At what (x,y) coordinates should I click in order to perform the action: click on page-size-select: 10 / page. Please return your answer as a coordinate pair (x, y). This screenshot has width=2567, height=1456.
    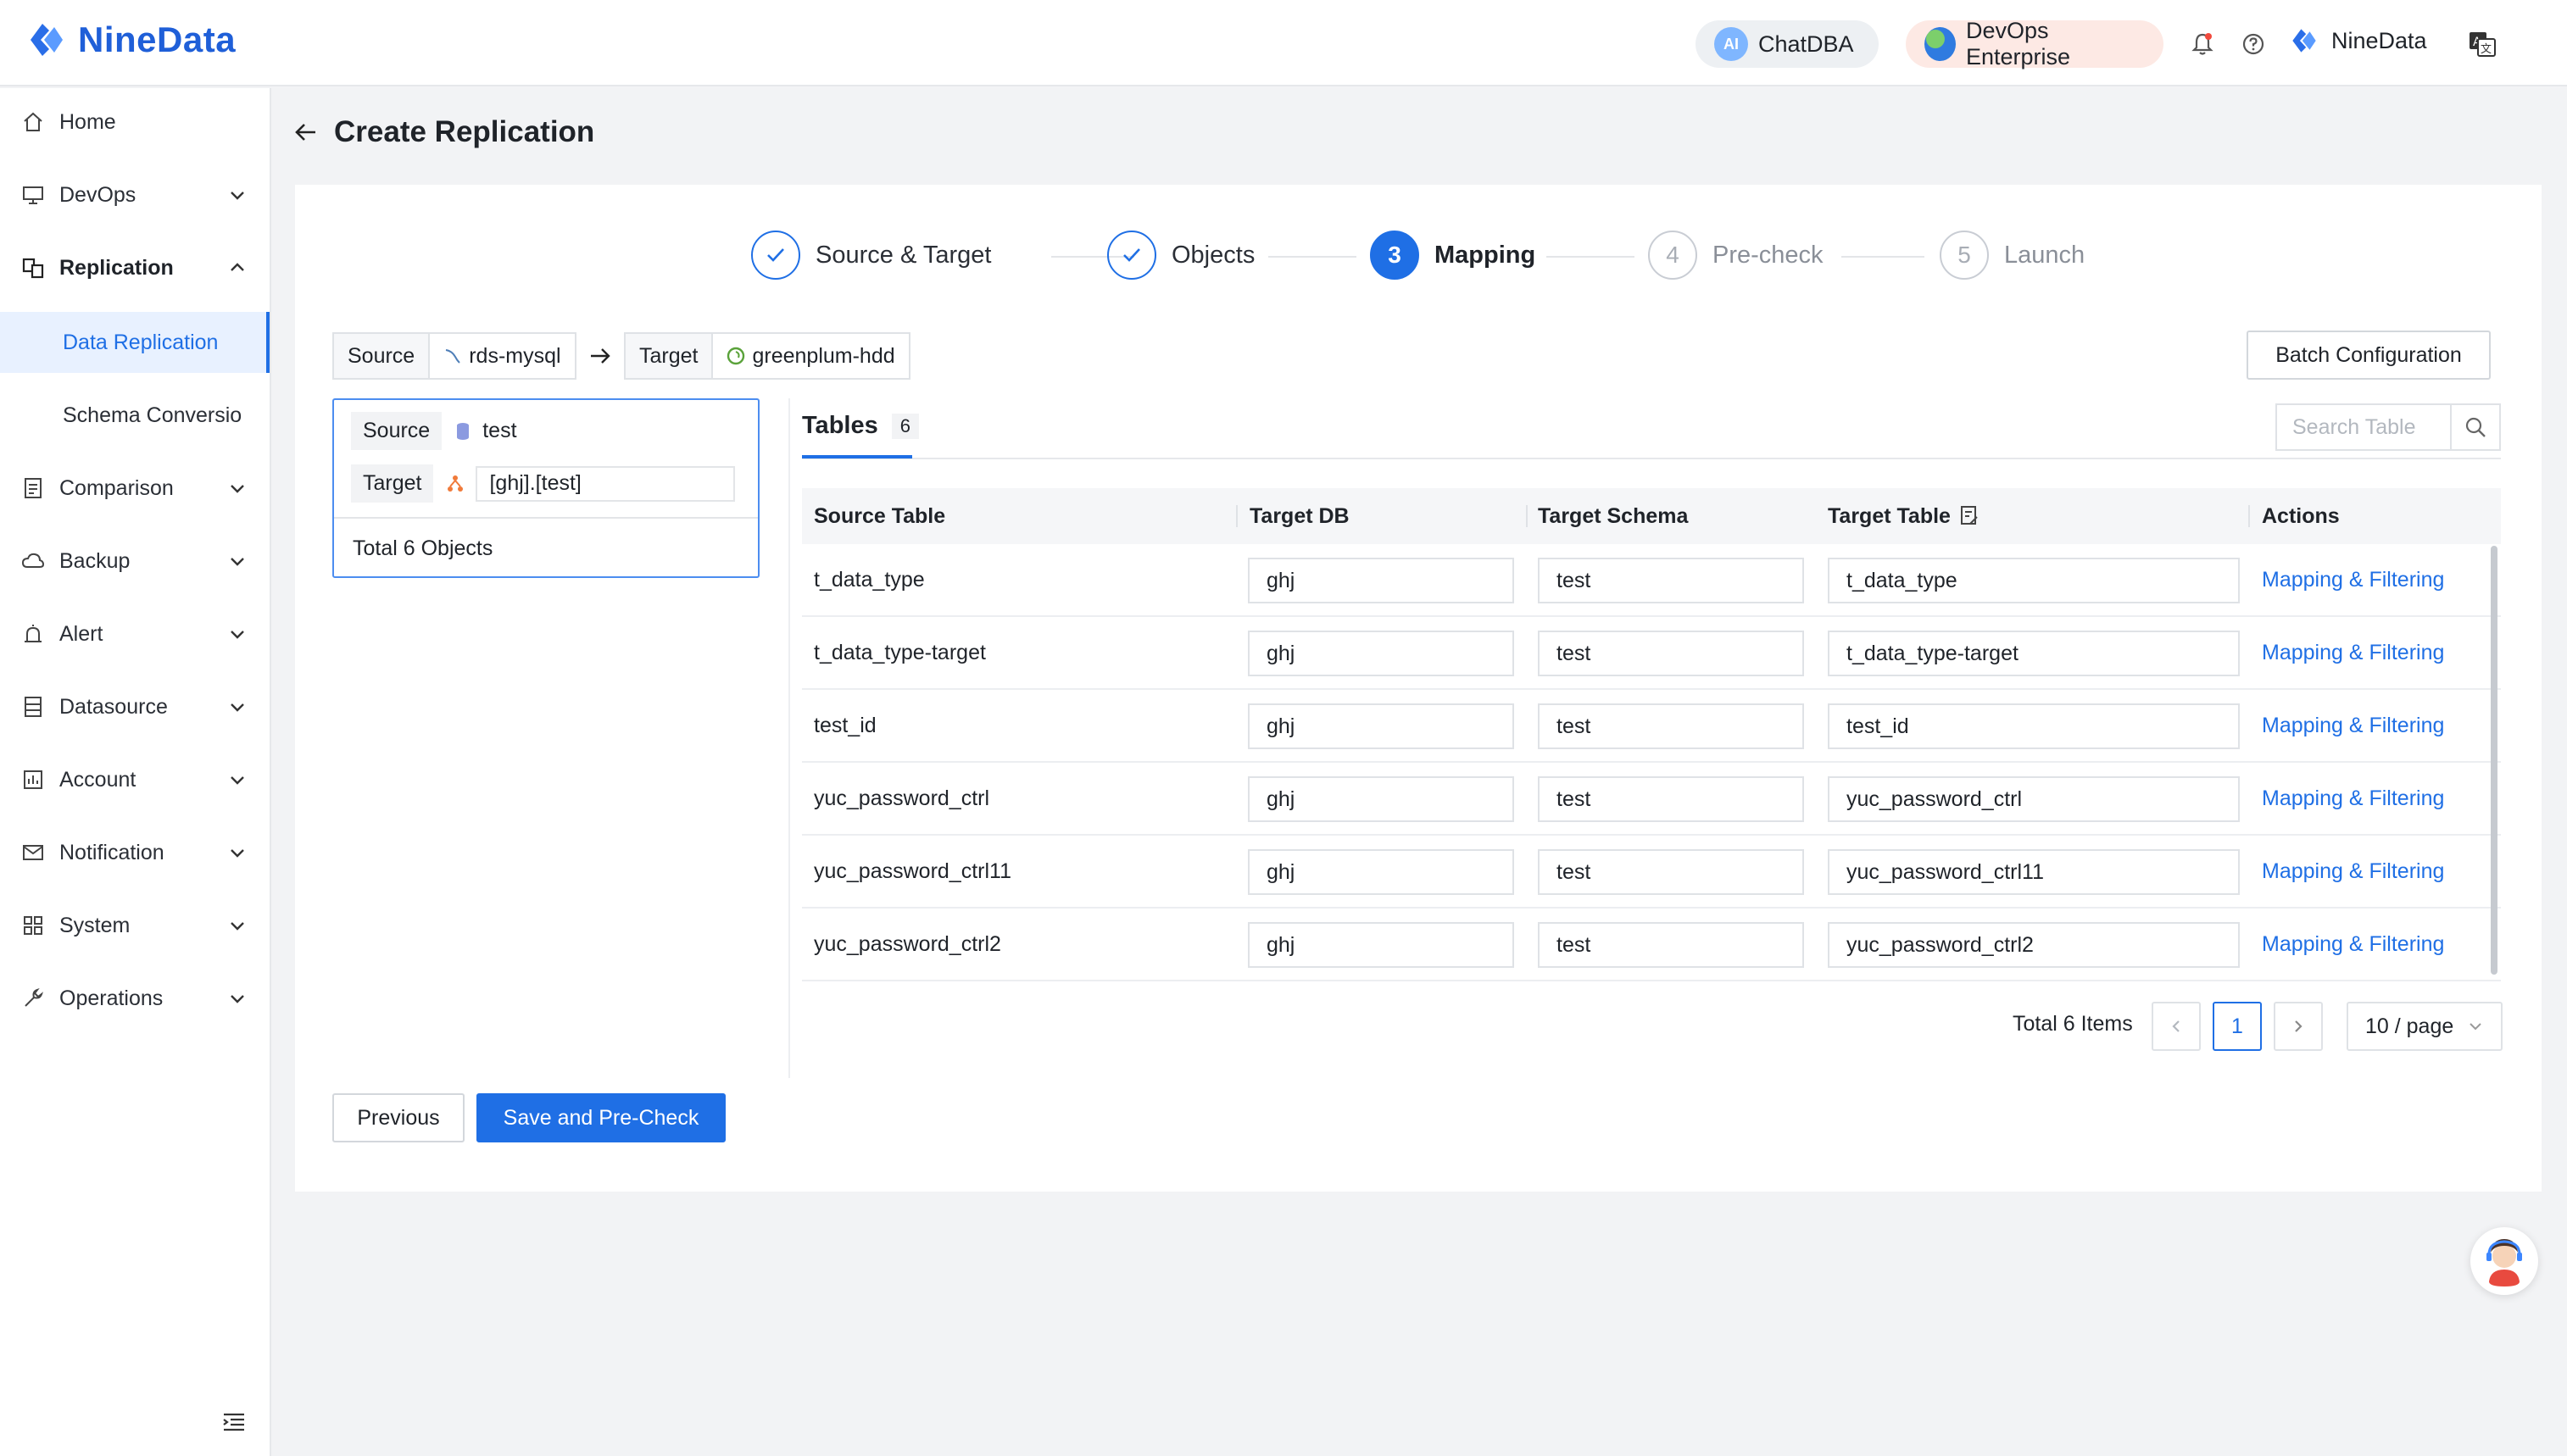
    Looking at the image, I should click on (2425, 1027).